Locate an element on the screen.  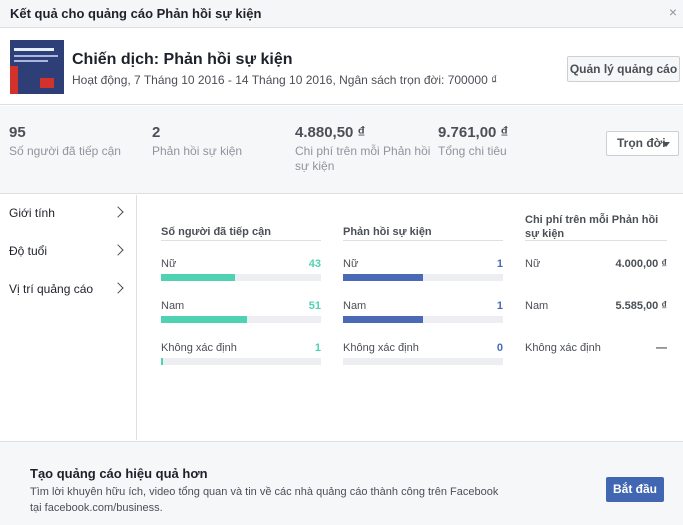
manage-ads-button: Quản lý quảng cáo is located at coordinates (623, 69).